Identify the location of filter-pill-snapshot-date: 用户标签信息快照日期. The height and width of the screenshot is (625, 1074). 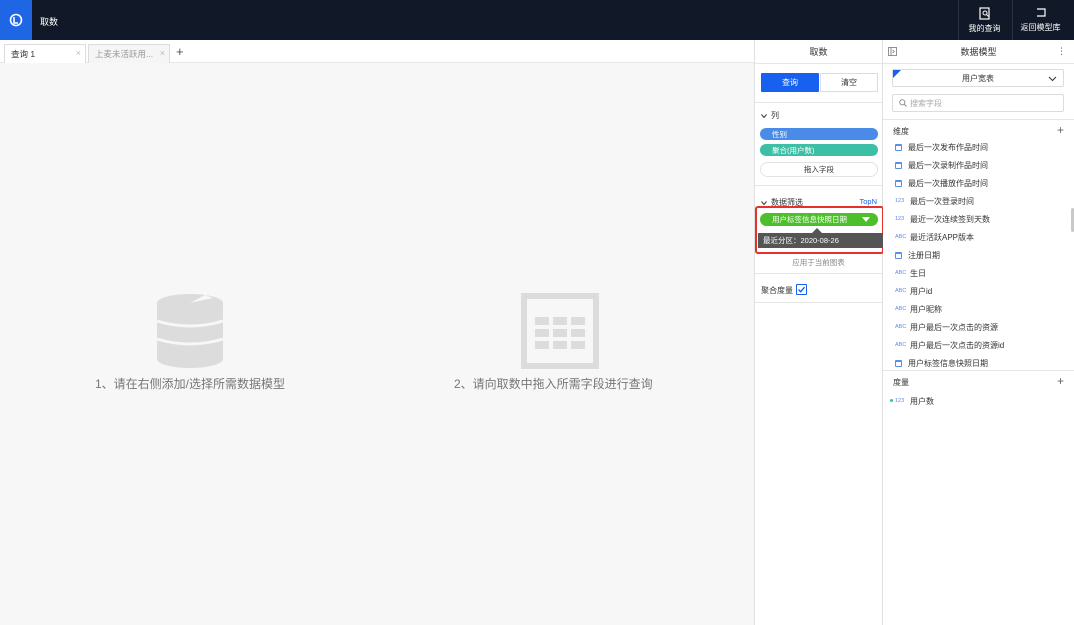
(819, 219).